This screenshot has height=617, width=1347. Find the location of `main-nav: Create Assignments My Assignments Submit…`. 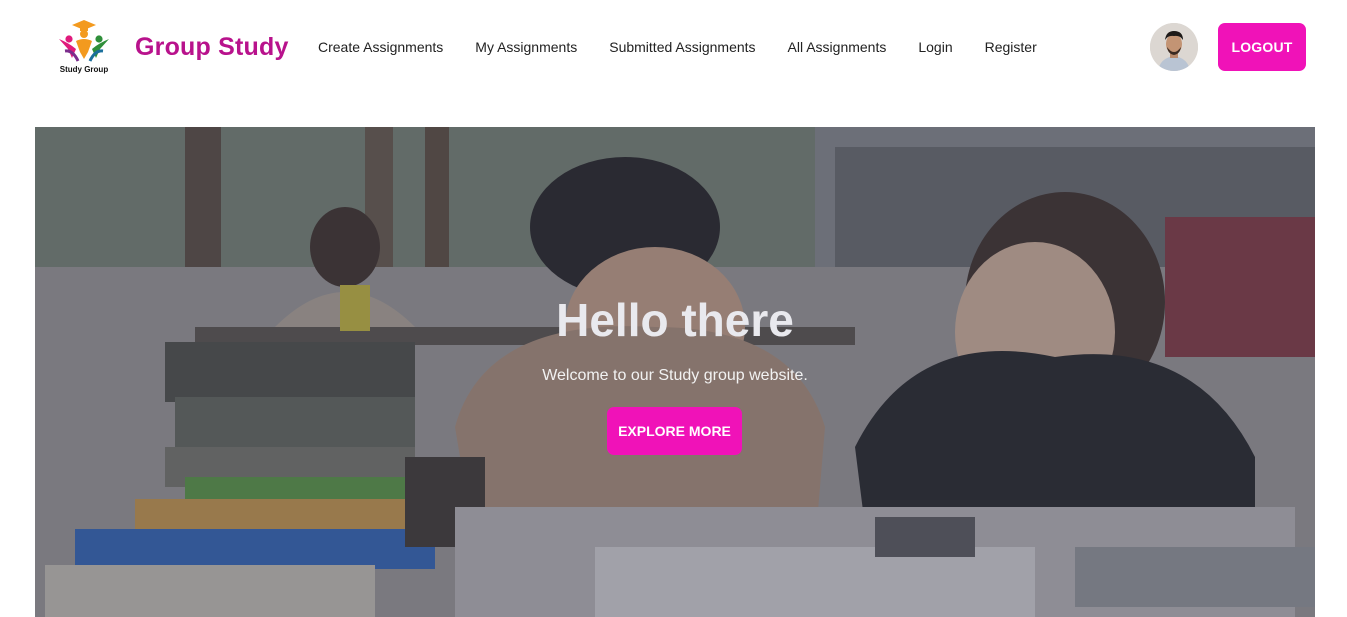

main-nav: Create Assignments My Assignments Submit… is located at coordinates (693, 47).